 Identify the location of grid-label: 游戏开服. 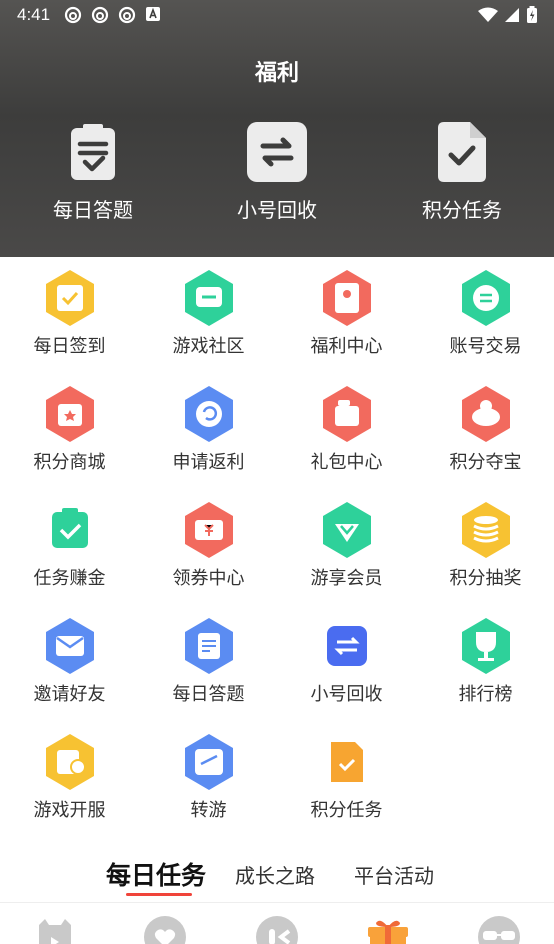
(69, 810).